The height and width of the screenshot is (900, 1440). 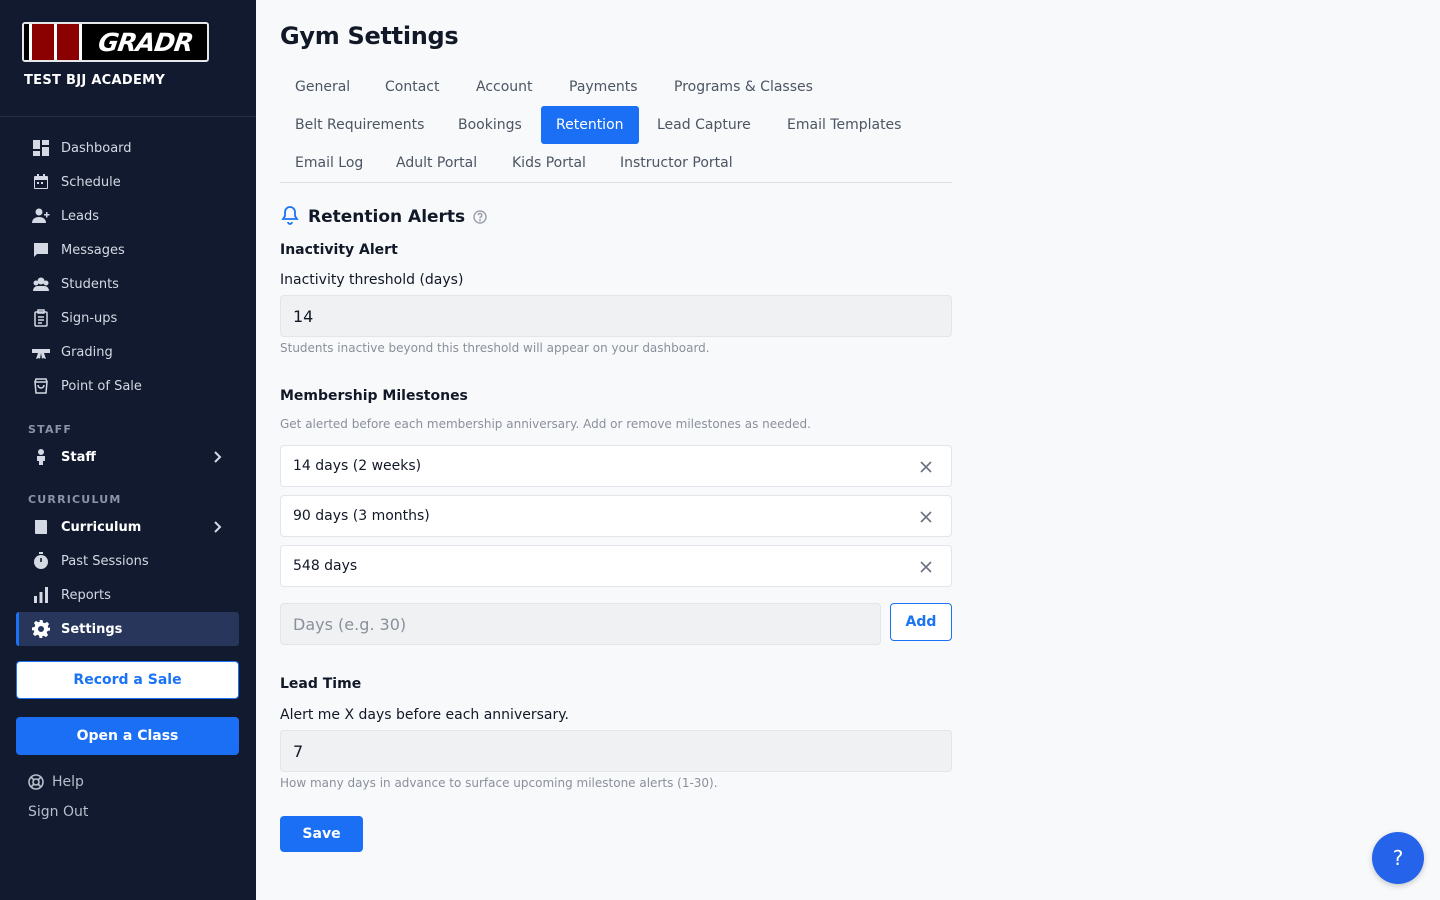 I want to click on sidebar-item-label: Point of Sale, so click(x=101, y=386).